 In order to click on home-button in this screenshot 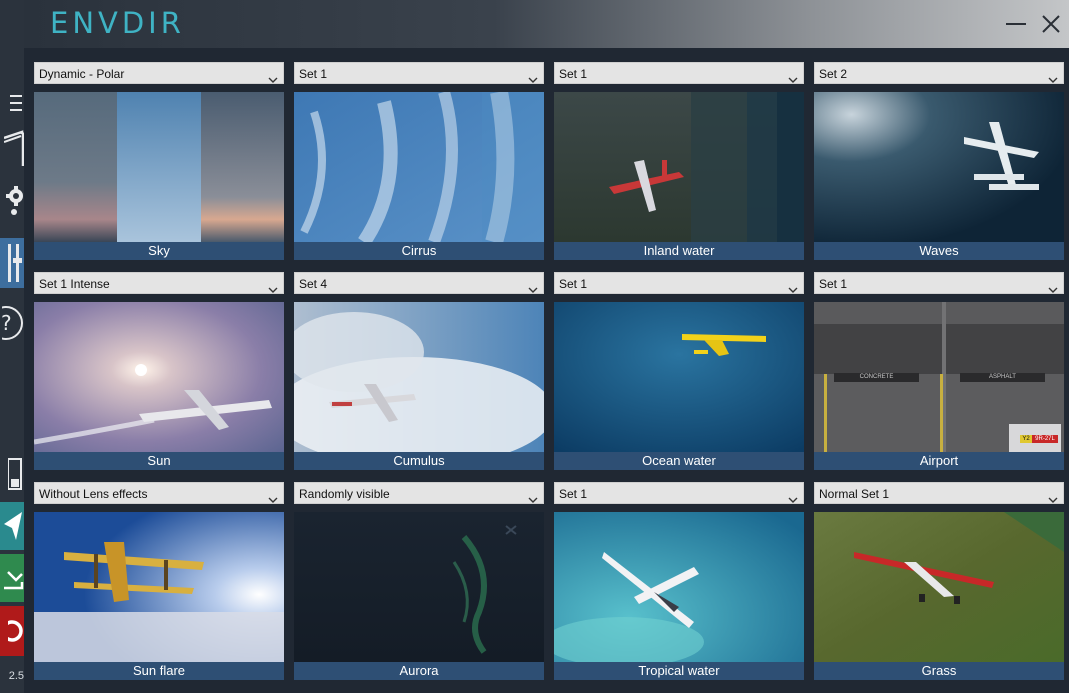, I will do `click(12, 148)`.